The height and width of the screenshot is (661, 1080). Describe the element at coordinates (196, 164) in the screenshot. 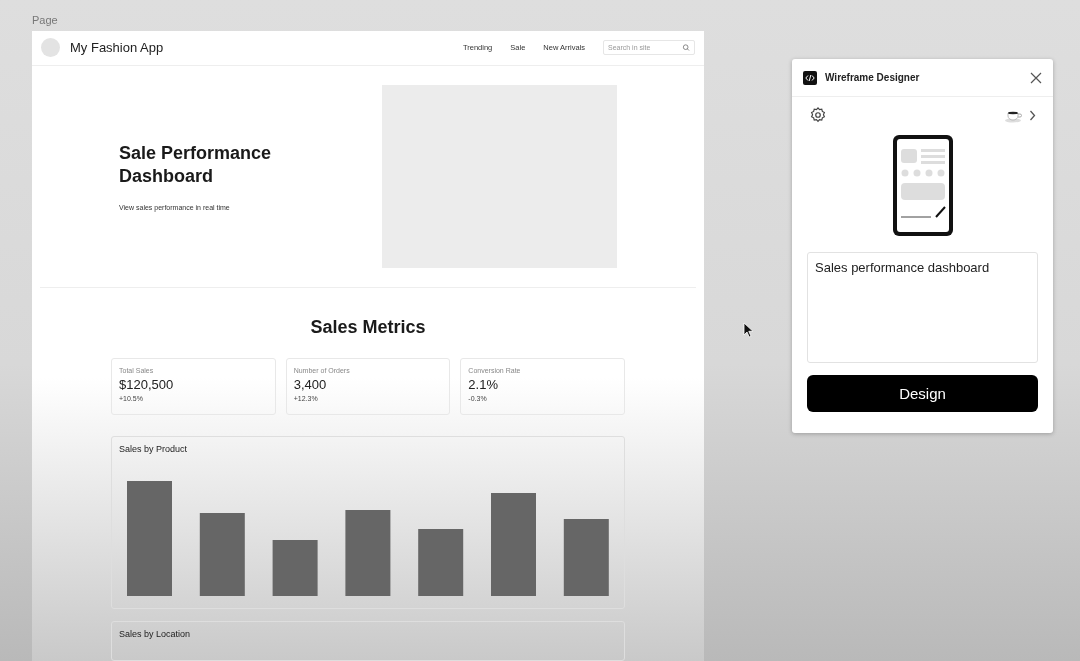

I see `hero-title: Sale Performance Dashboard` at that location.